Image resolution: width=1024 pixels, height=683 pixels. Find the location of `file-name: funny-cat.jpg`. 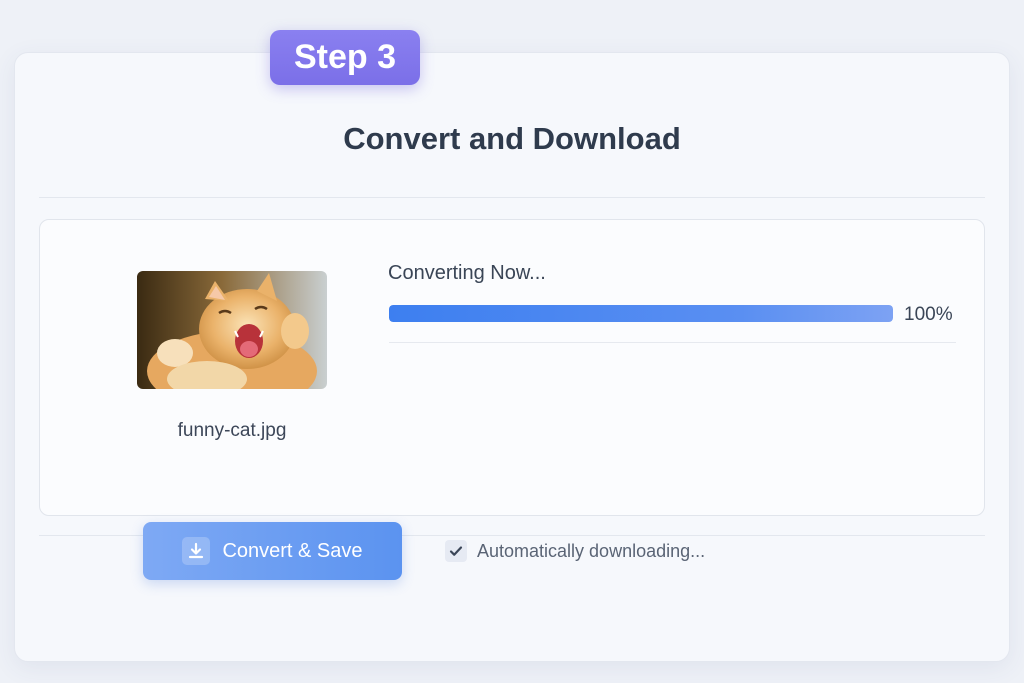

file-name: funny-cat.jpg is located at coordinates (232, 430).